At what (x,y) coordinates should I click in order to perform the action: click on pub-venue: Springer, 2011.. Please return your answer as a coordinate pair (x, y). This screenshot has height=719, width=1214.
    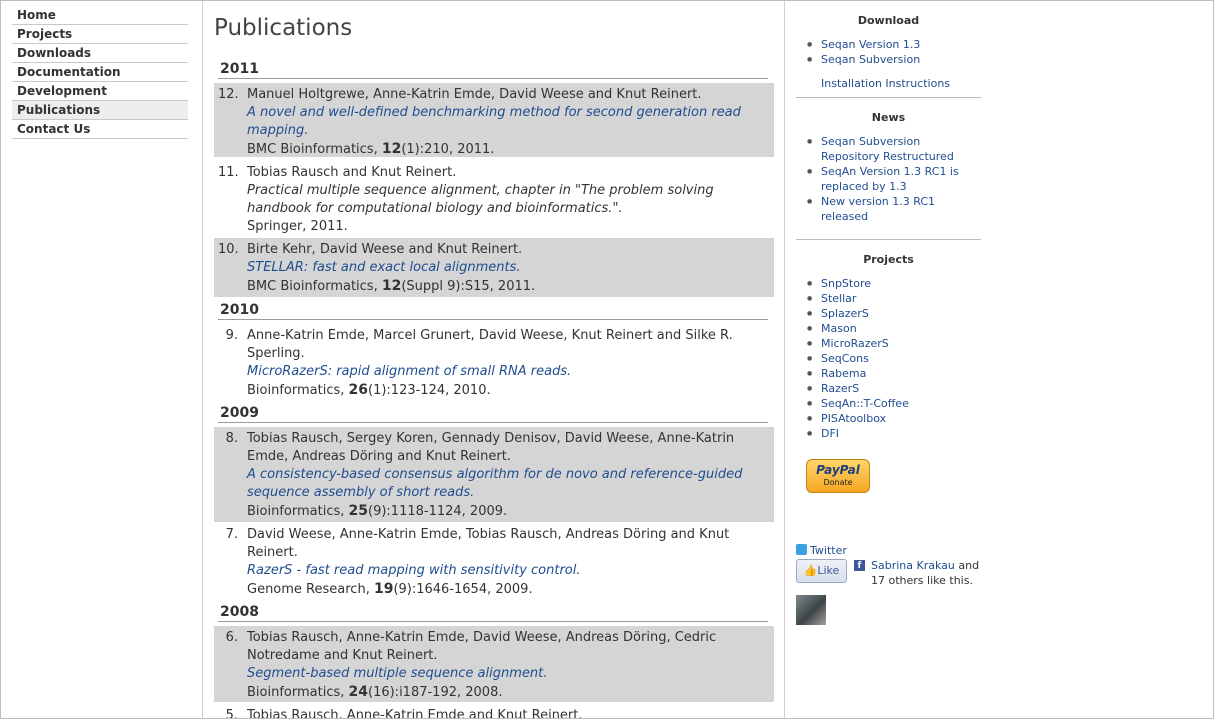
    Looking at the image, I should click on (297, 226).